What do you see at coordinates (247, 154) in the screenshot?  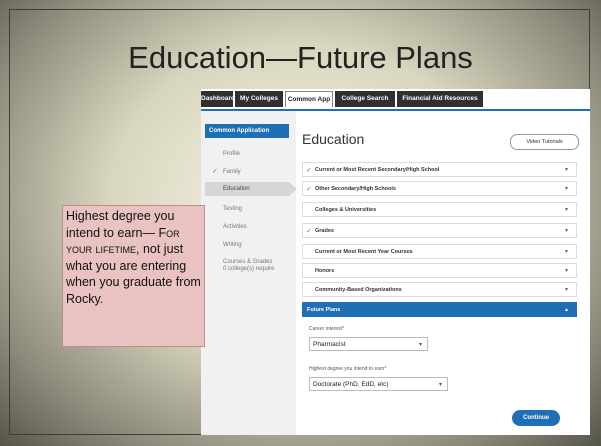 I see `sidebar-item-profile: Profile` at bounding box center [247, 154].